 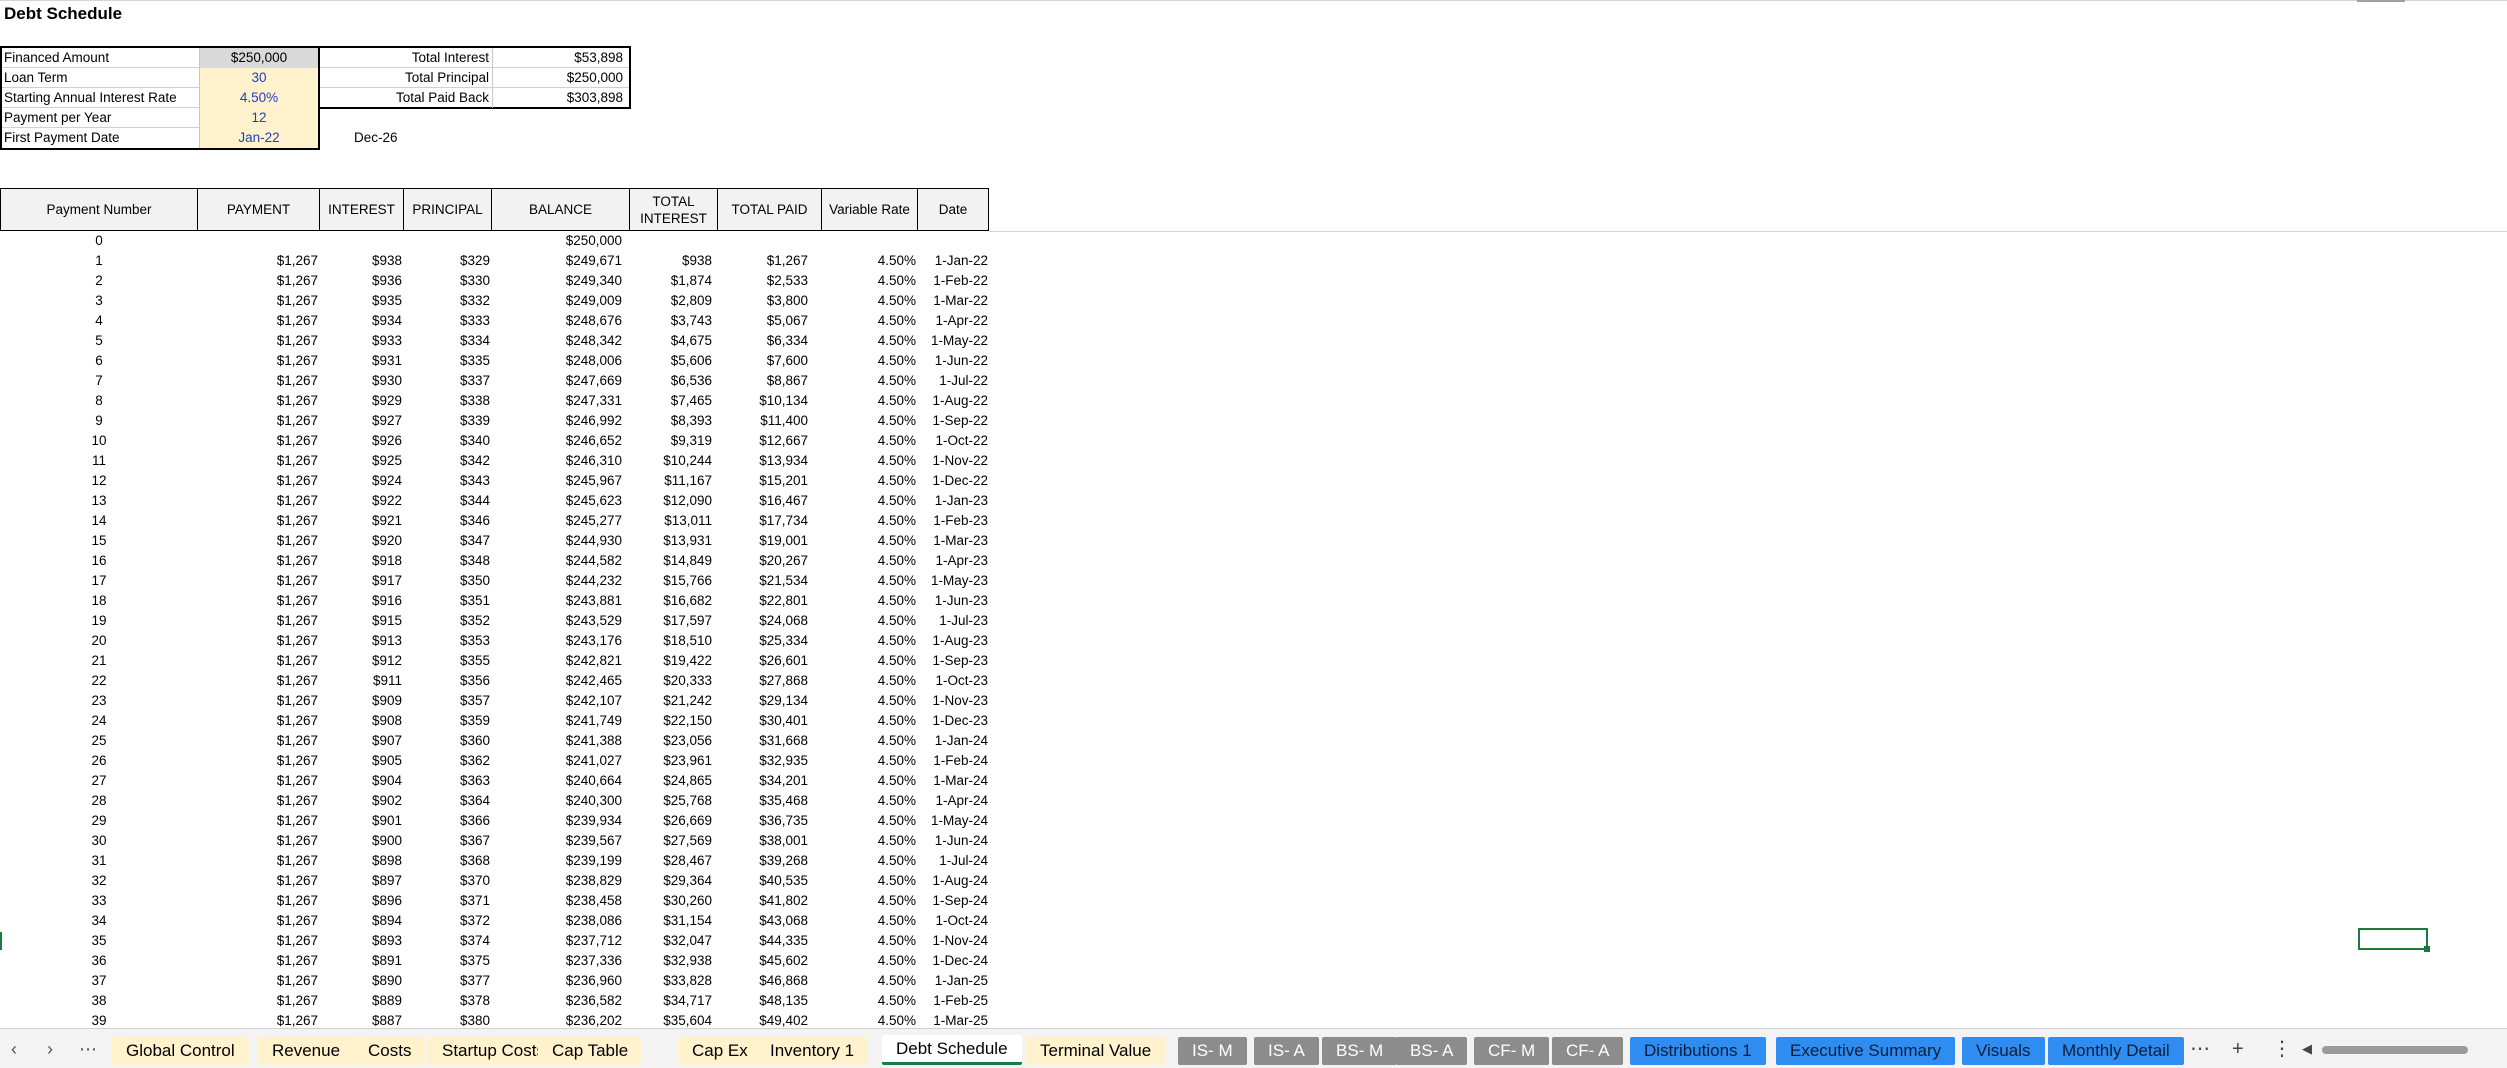 I want to click on cell-date: 1-Dec-22, so click(x=923, y=481).